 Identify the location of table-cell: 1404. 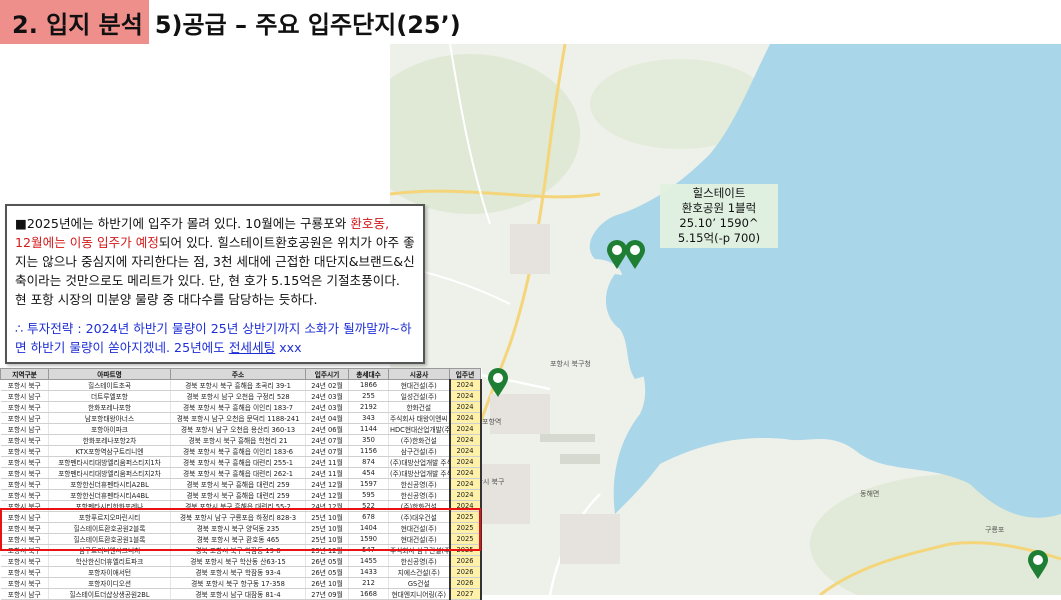
(368, 528).